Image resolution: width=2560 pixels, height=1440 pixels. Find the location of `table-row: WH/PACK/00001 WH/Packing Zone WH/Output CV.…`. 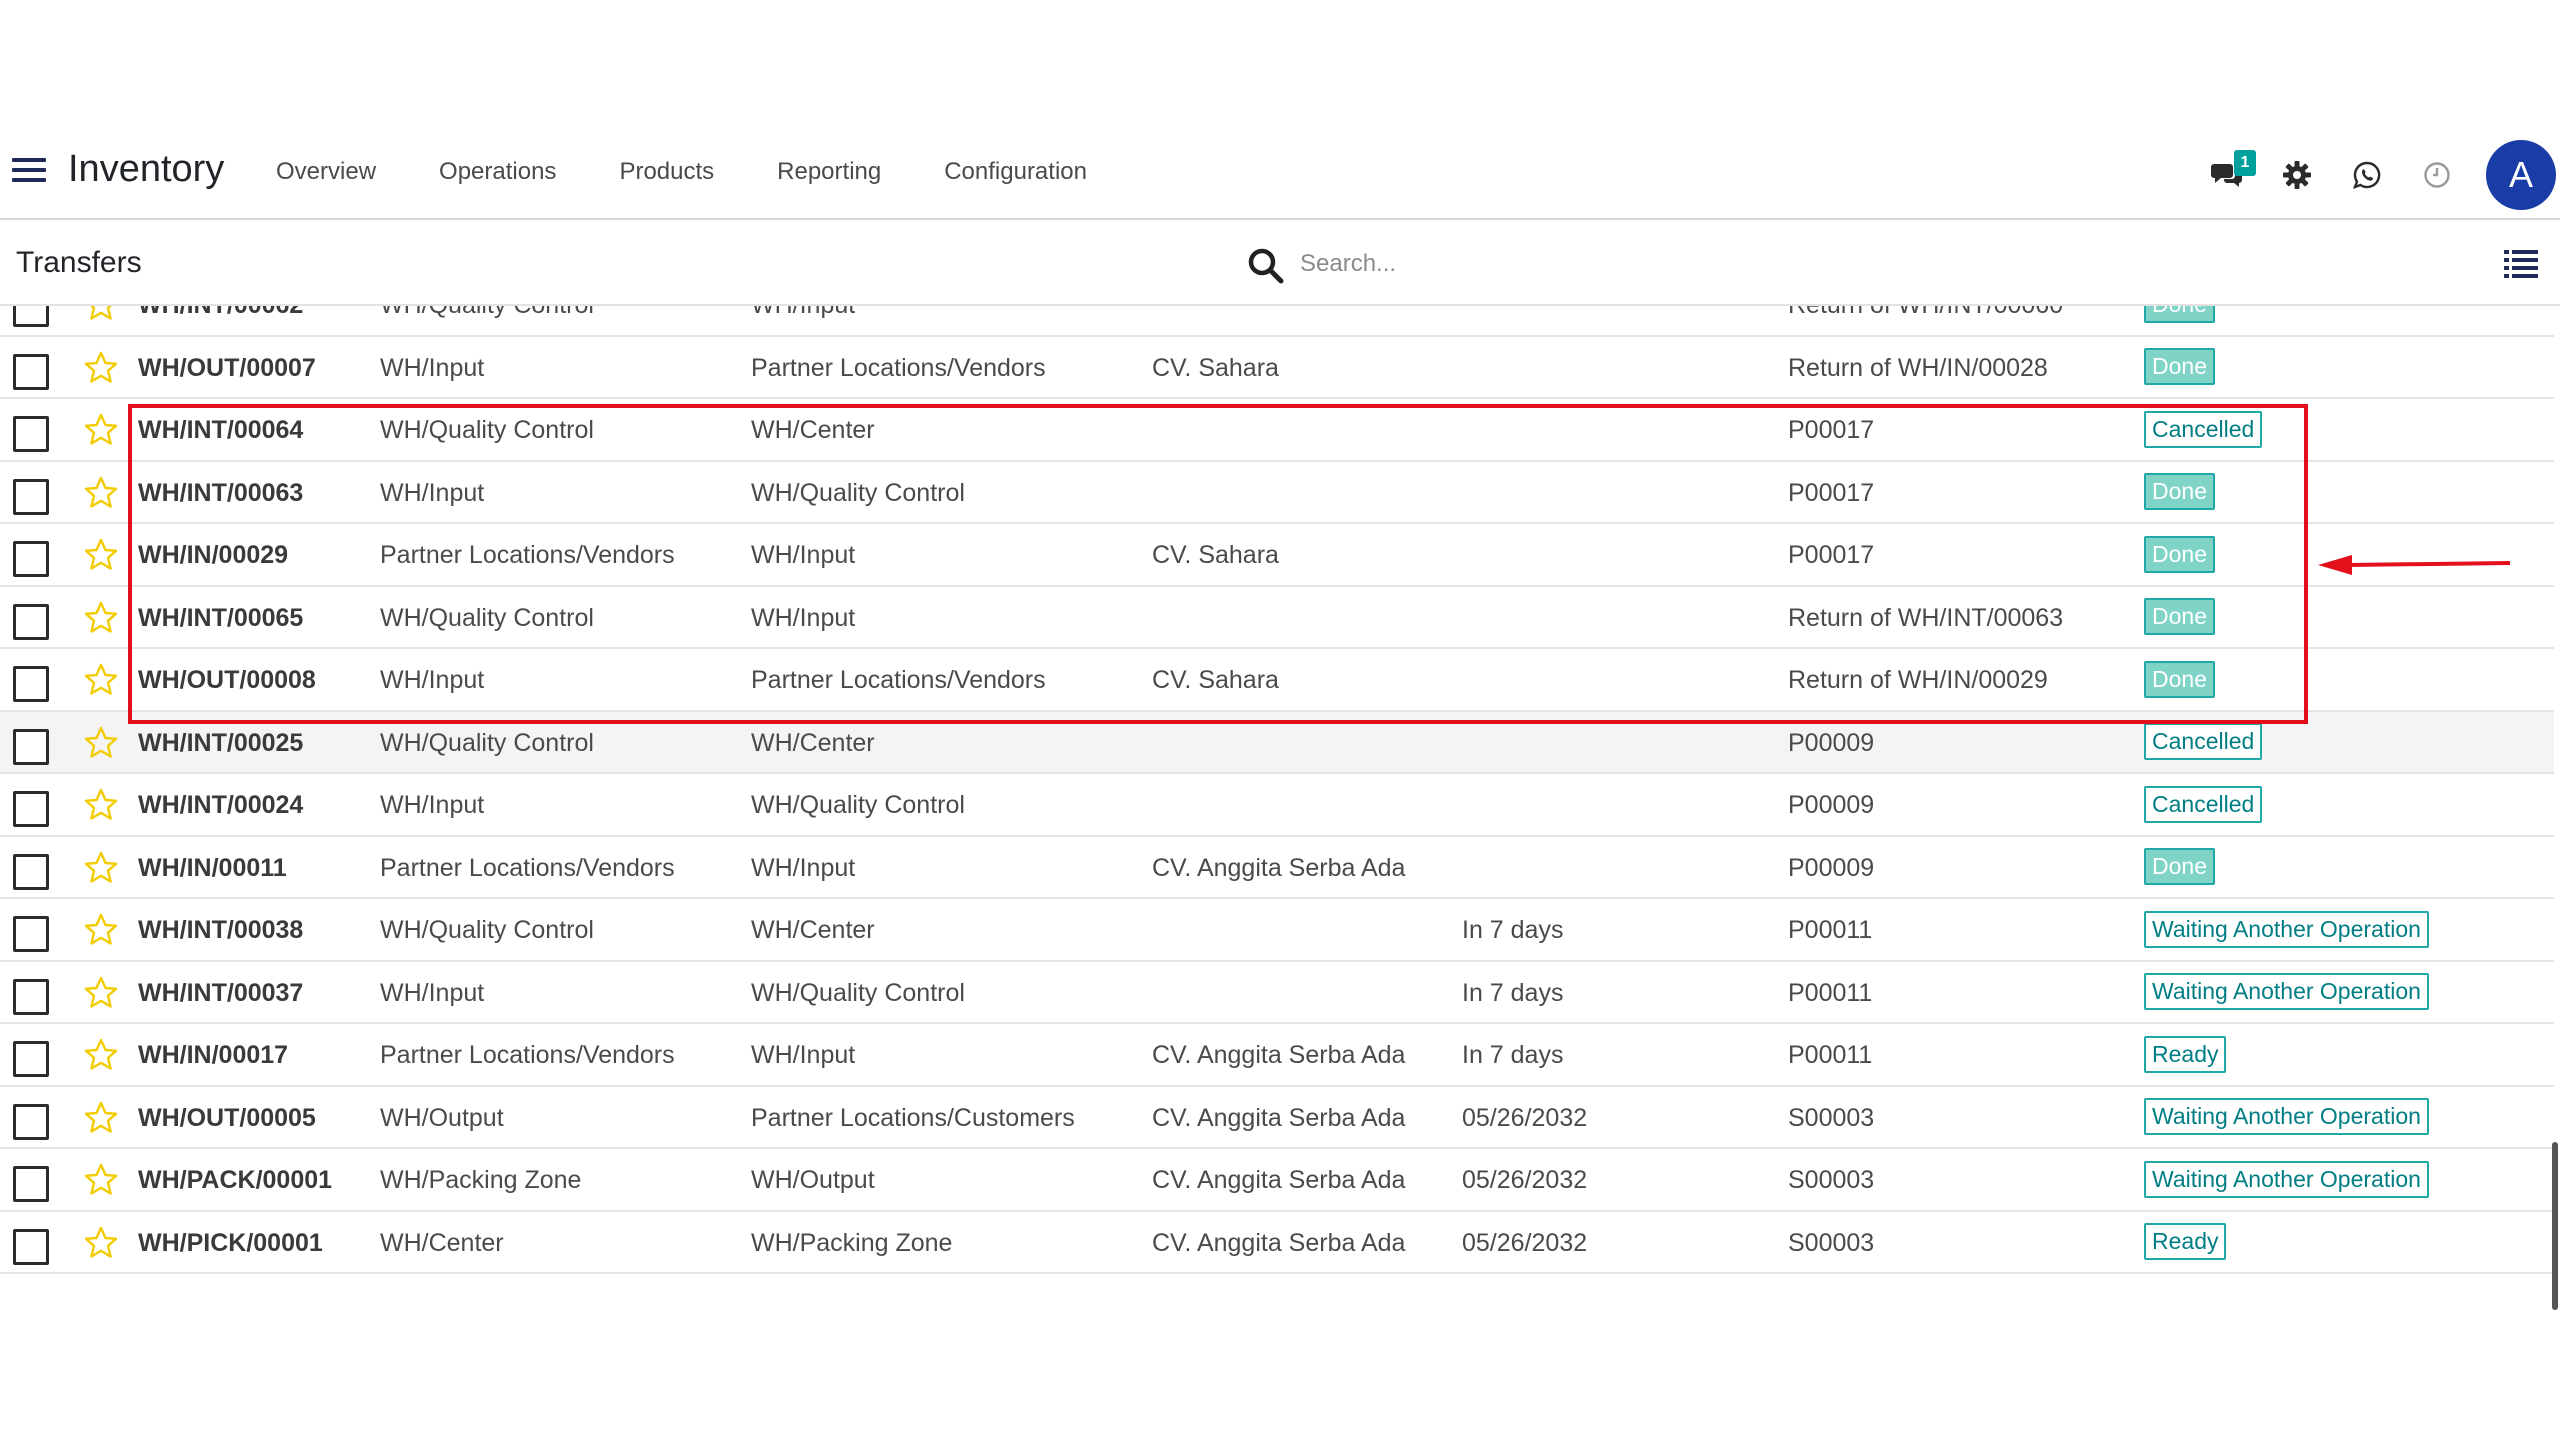

table-row: WH/PACK/00001 WH/Packing Zone WH/Output CV.… is located at coordinates (1277, 1180).